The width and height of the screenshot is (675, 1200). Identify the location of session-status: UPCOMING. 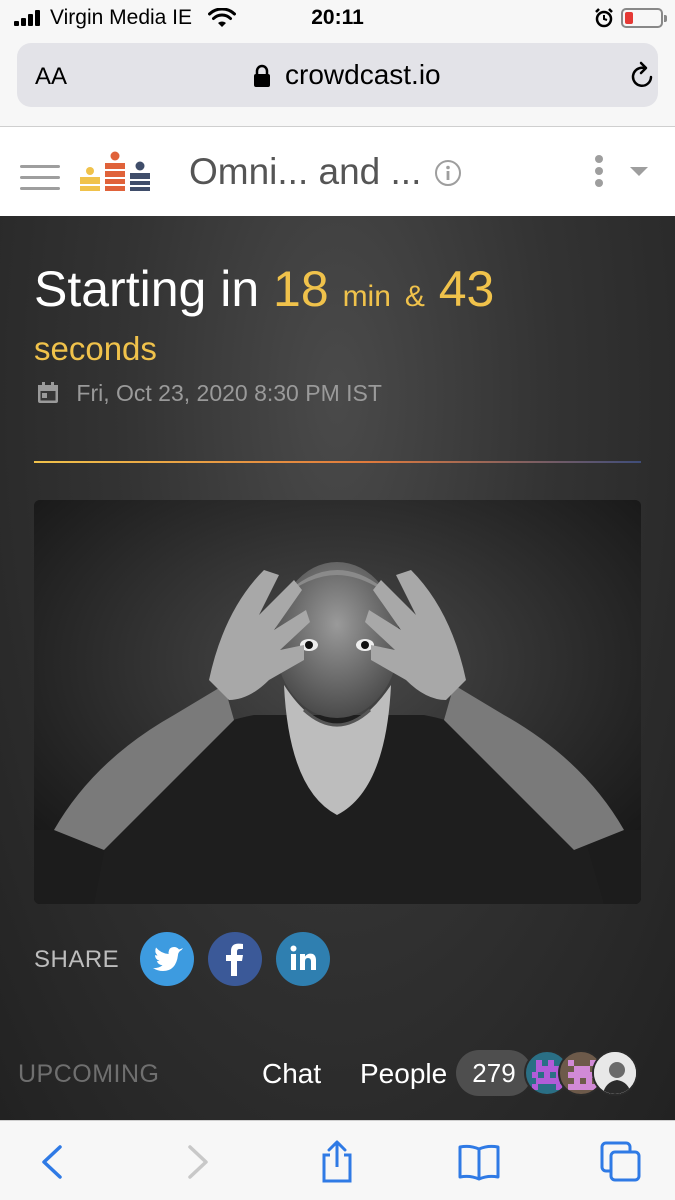
(89, 1074).